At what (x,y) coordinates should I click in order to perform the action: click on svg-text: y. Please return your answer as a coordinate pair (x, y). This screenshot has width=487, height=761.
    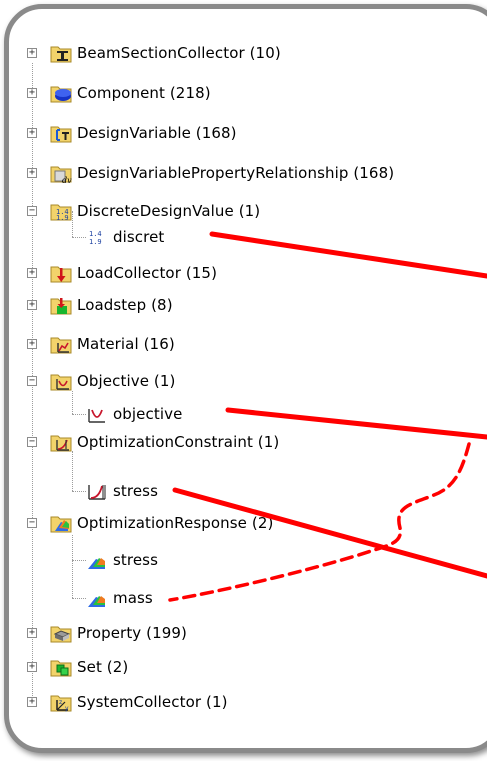
    Looking at the image, I should click on (67, 708).